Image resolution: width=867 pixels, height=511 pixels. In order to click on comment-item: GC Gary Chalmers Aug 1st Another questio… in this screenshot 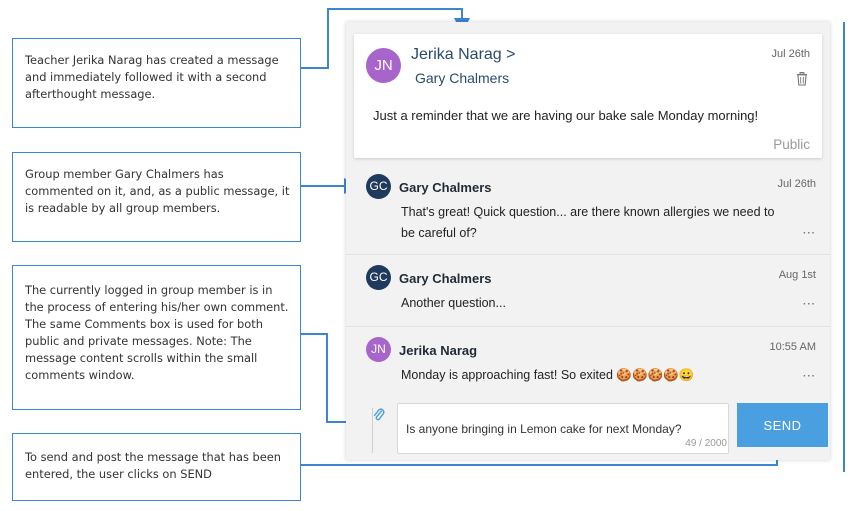, I will do `click(588, 291)`.